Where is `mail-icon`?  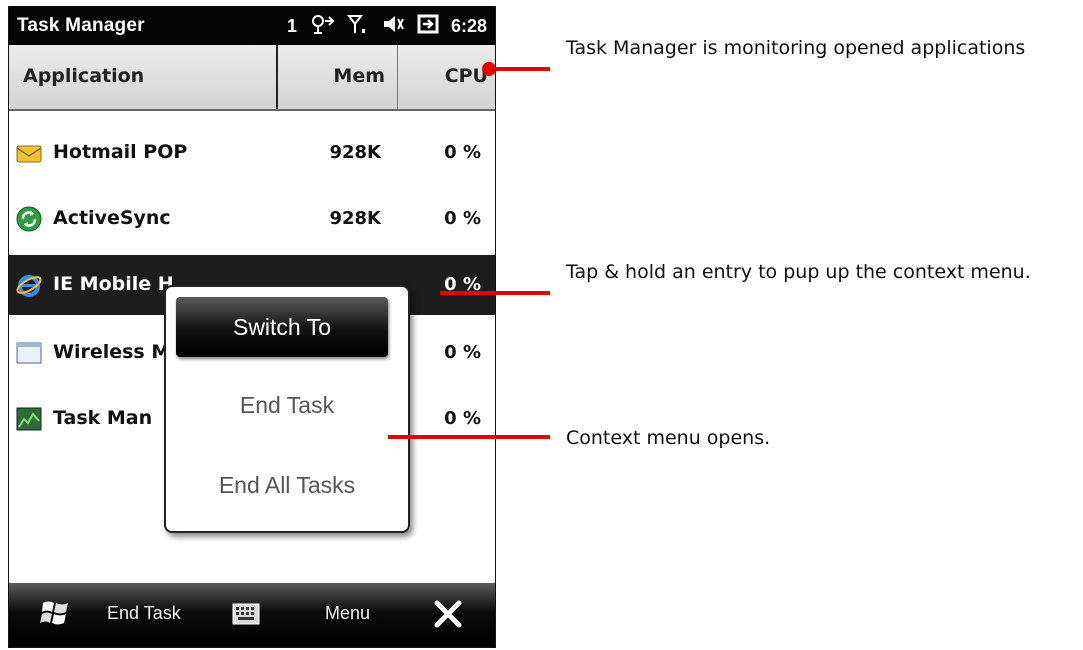
mail-icon is located at coordinates (29, 153).